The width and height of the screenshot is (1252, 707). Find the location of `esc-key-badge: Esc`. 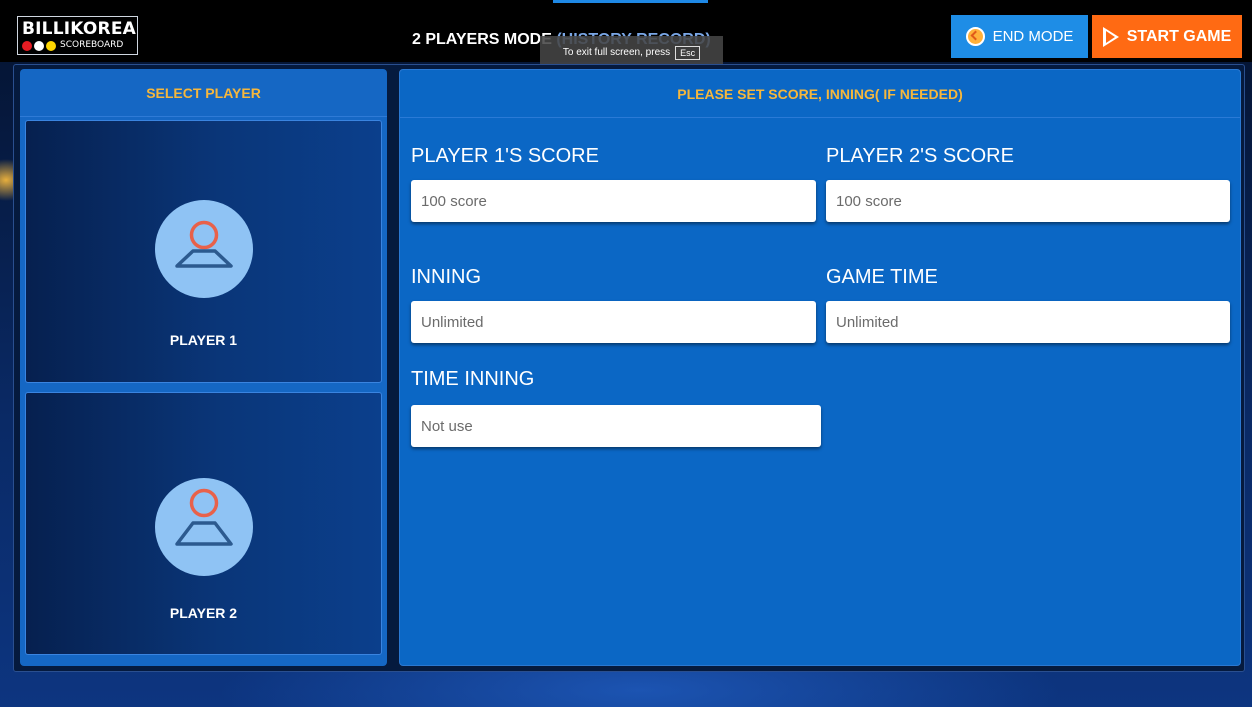

esc-key-badge: Esc is located at coordinates (688, 52).